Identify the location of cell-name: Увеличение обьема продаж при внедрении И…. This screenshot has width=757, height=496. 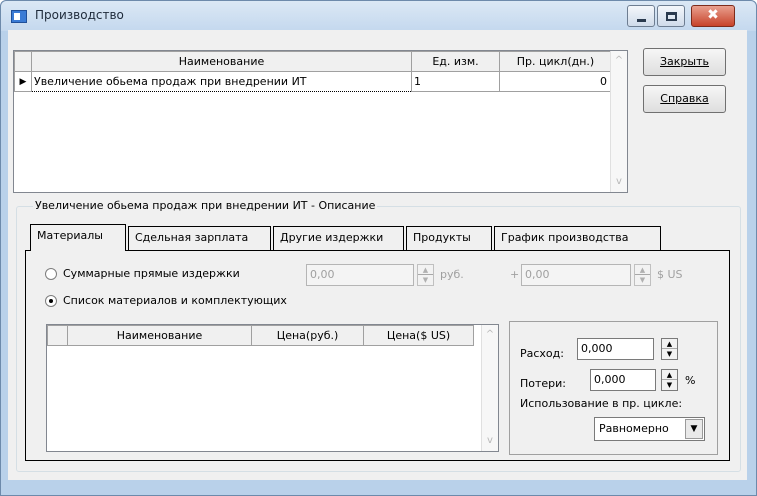
(221, 81).